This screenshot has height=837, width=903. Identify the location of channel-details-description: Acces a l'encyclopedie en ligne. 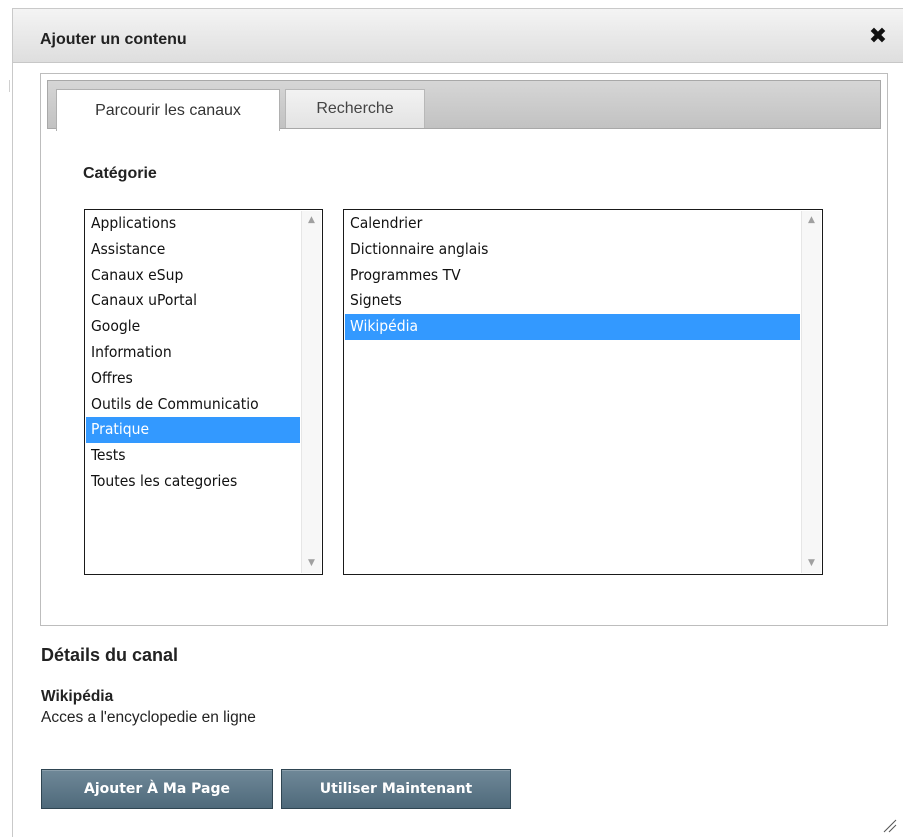
(148, 717).